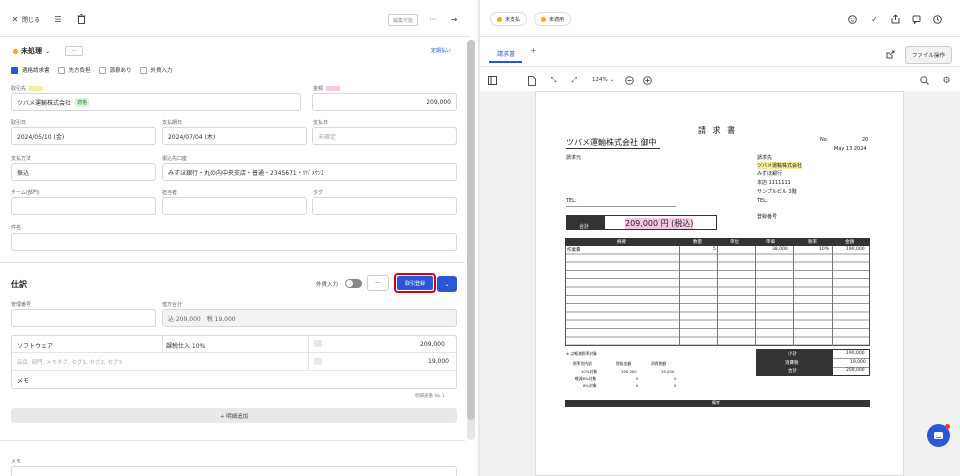 The image size is (960, 476). Describe the element at coordinates (895, 18) in the screenshot. I see `share-icon` at that location.